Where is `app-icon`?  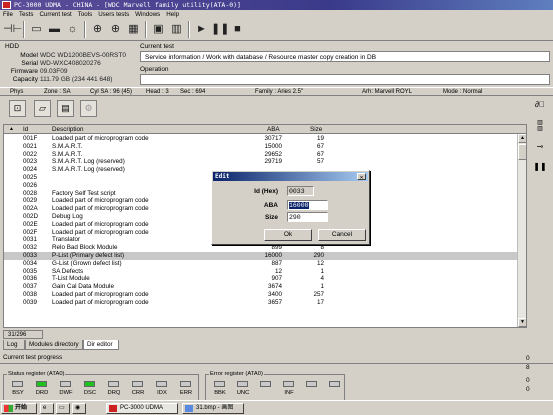 app-icon is located at coordinates (6, 5).